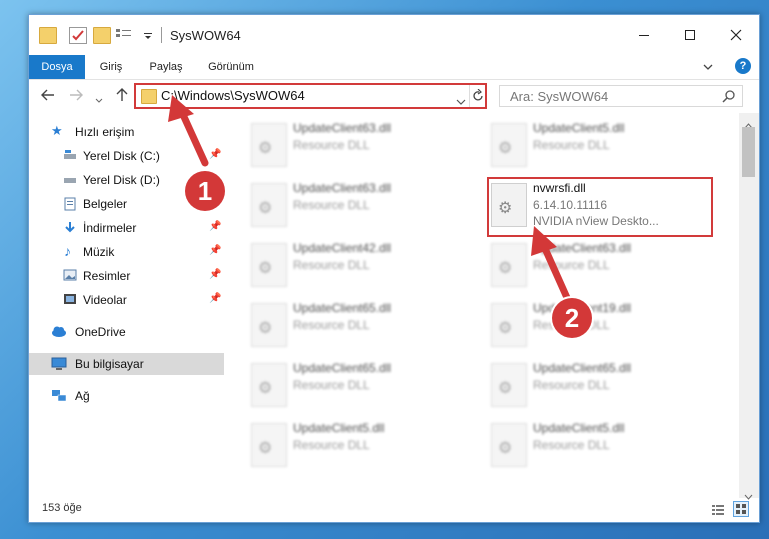  What do you see at coordinates (572, 318) in the screenshot?
I see `callout-2: 2` at bounding box center [572, 318].